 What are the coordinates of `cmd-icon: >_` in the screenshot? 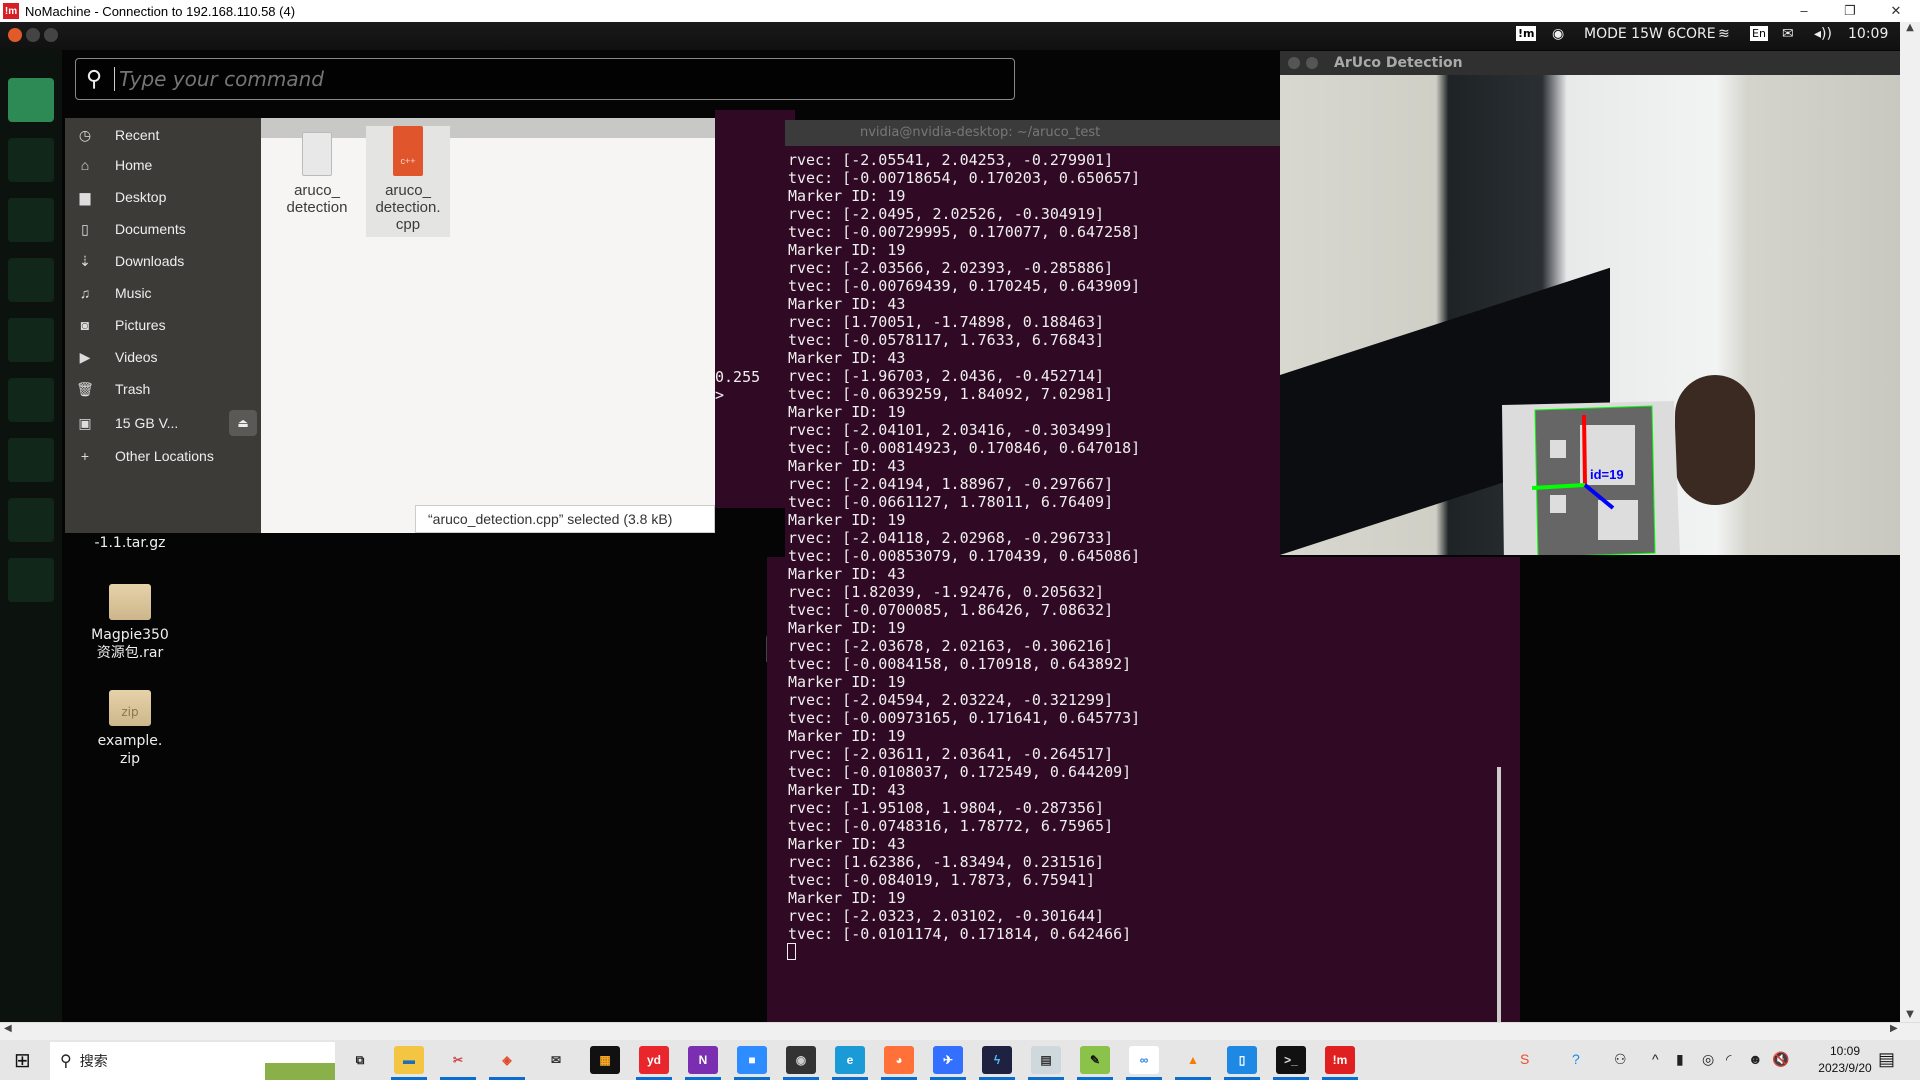 It's located at (1291, 1060).